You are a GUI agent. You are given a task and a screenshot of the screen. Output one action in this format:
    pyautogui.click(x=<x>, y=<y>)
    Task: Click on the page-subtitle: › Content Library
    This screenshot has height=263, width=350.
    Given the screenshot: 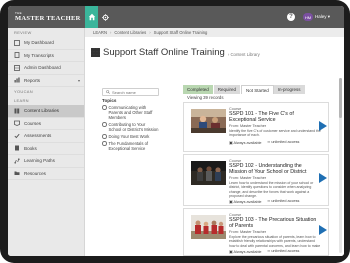 What is the action you would take?
    pyautogui.click(x=243, y=54)
    